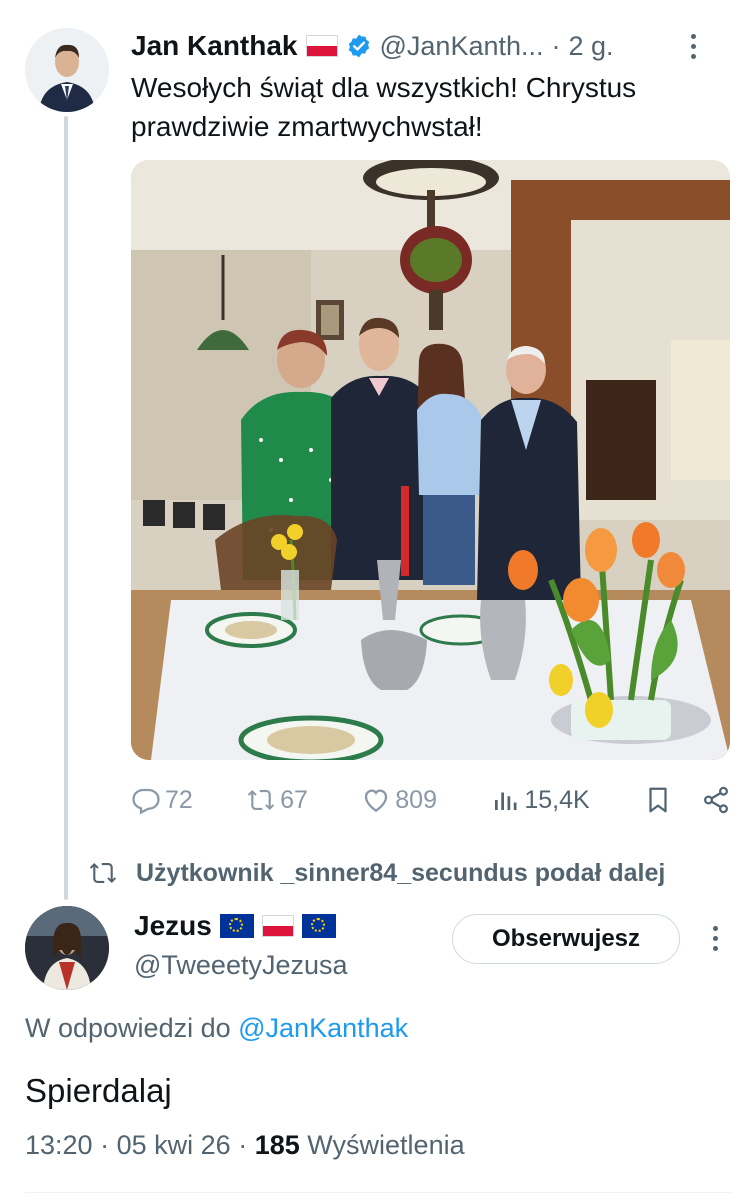  I want to click on tweet-age: 2 g., so click(591, 46).